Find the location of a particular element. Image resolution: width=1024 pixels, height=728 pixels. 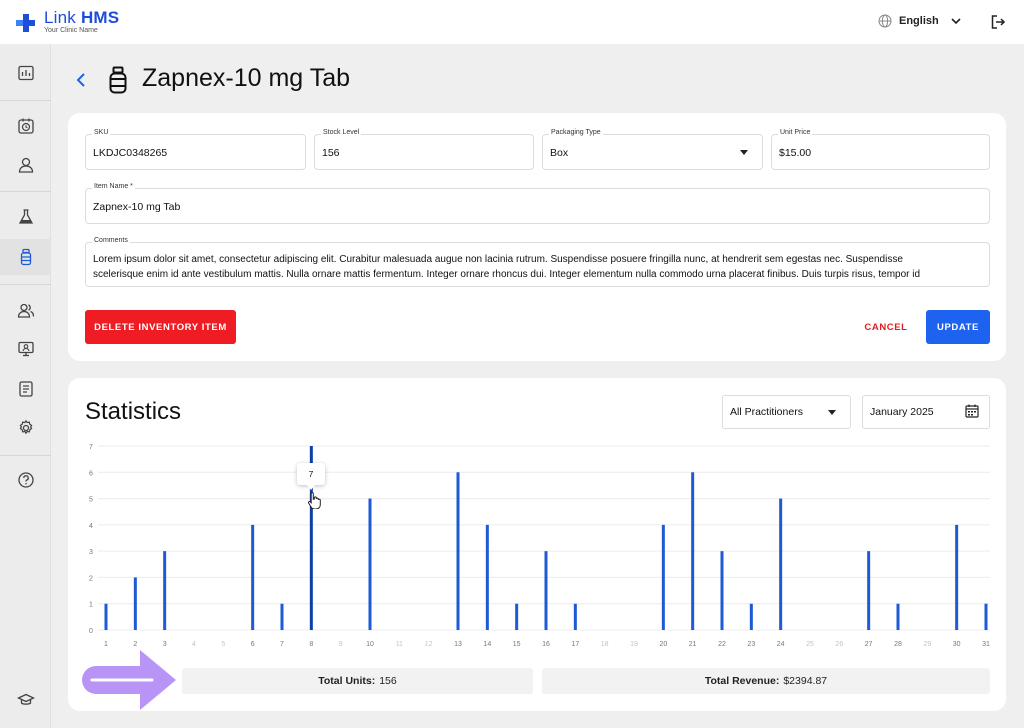

sidebar-item-dashboard is located at coordinates (25, 73).